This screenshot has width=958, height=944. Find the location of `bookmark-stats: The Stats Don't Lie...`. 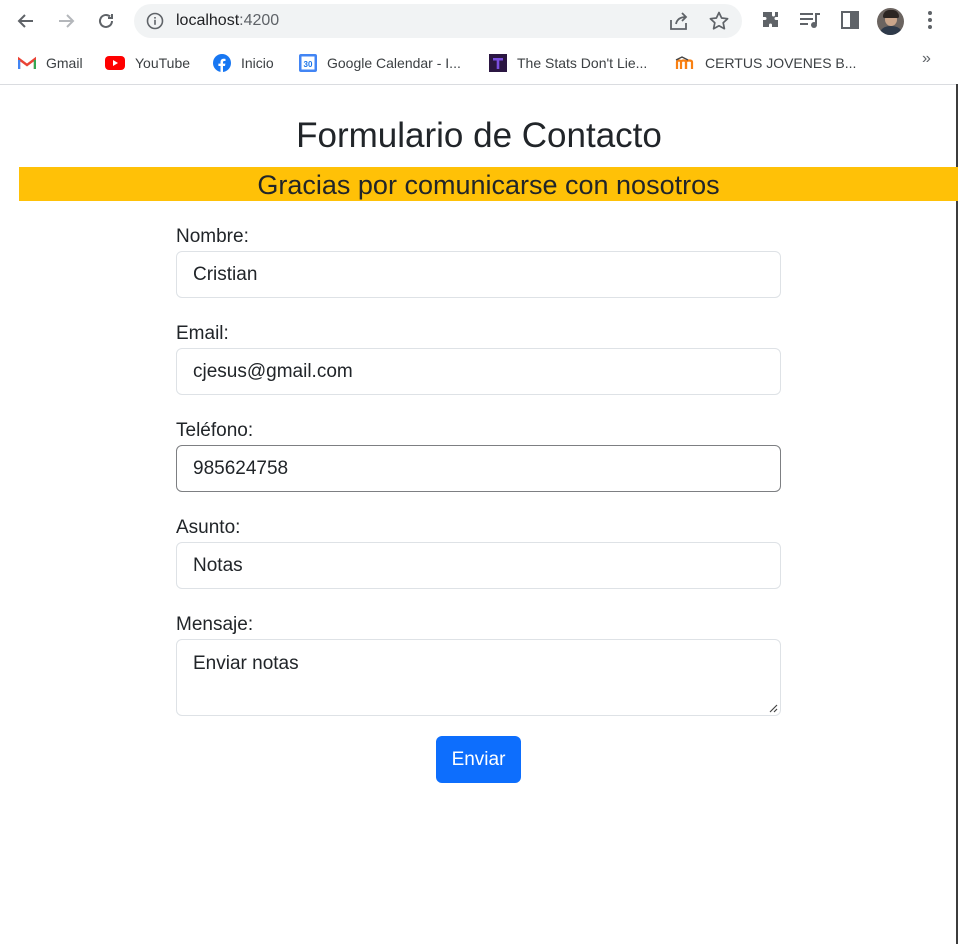

bookmark-stats: The Stats Don't Lie... is located at coordinates (568, 63).